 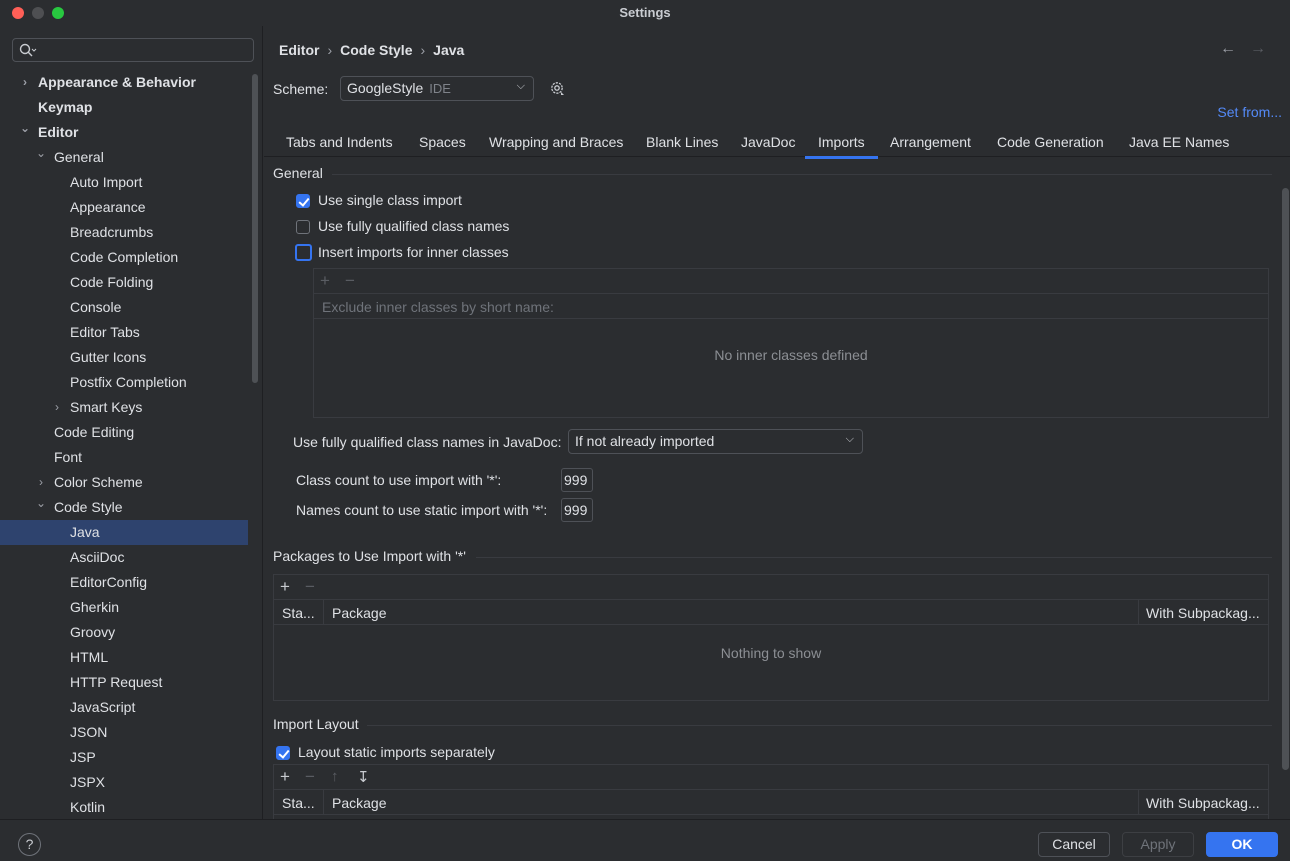 I want to click on sidebar-item-general: ⌄ General, so click(x=124, y=157).